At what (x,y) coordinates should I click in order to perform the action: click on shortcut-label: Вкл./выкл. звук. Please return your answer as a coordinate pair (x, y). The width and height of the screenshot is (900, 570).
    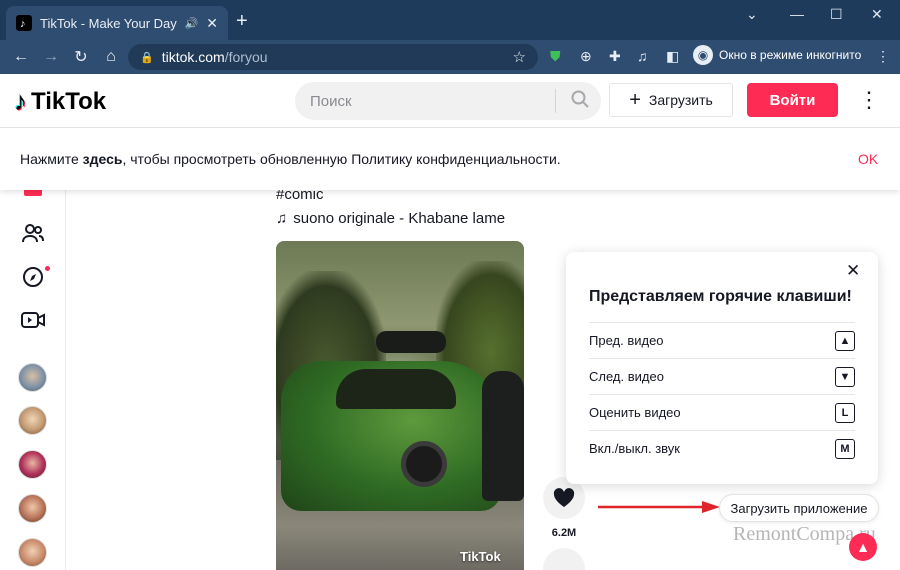
    Looking at the image, I should click on (634, 448).